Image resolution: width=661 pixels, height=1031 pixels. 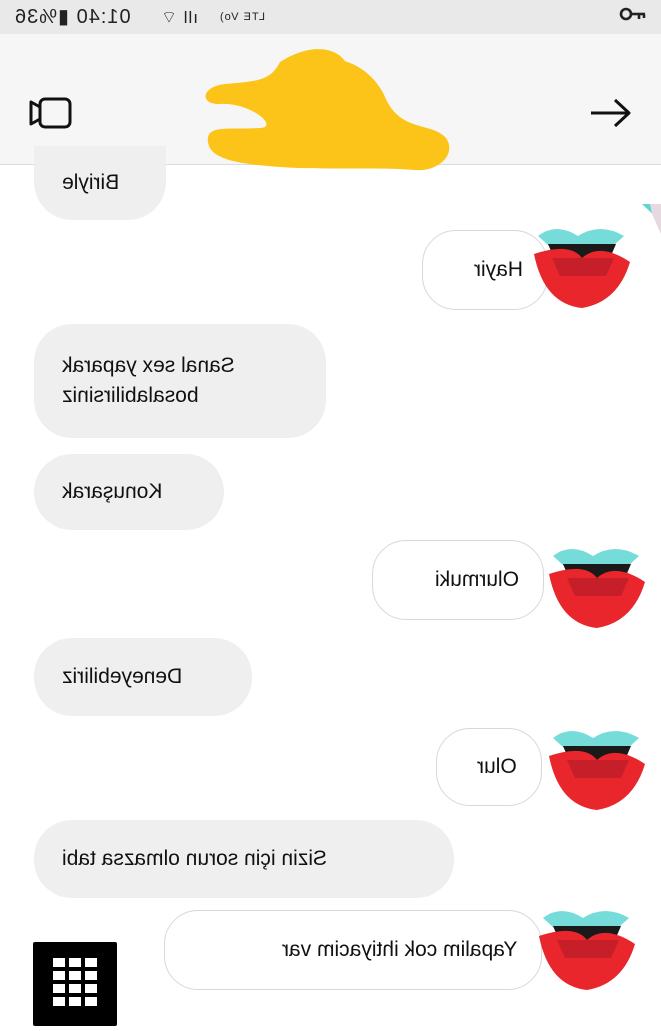 I want to click on message-bubble-incoming: Sizin için sorun olmazsa tabi, so click(x=244, y=859).